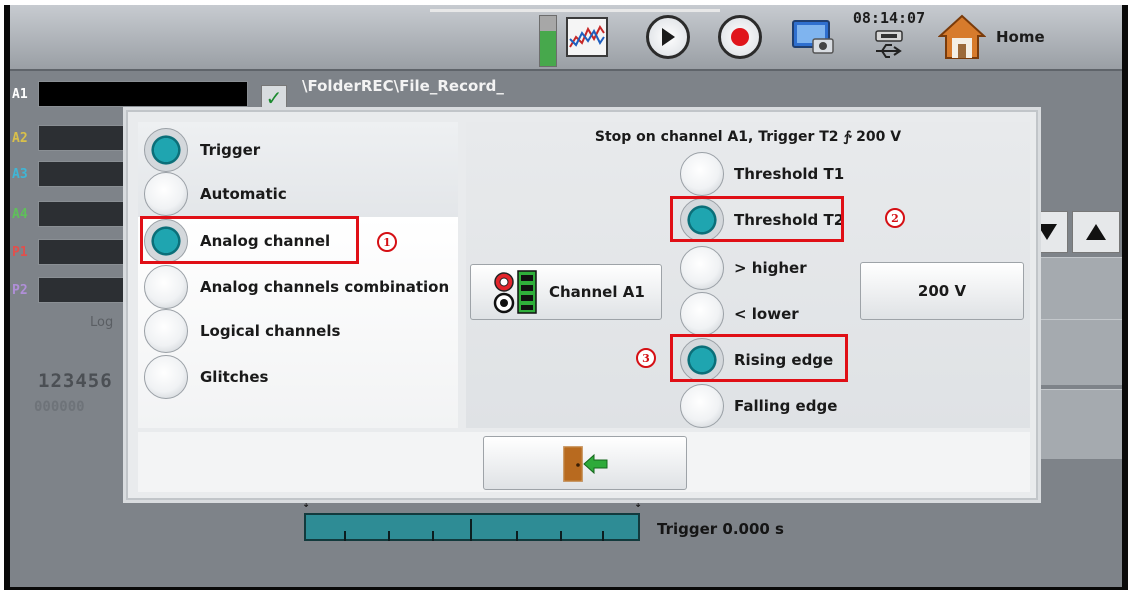 This screenshot has width=1135, height=593. I want to click on trigger-type-option-logical-channels: Logical channels, so click(242, 331).